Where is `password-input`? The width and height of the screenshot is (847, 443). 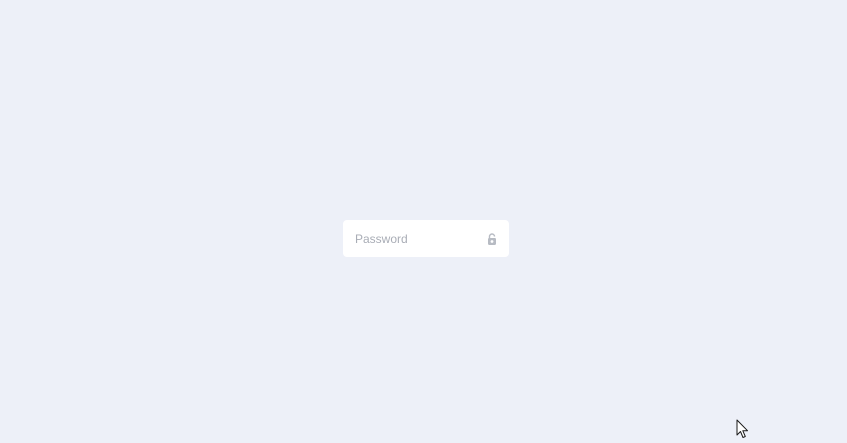 password-input is located at coordinates (412, 238).